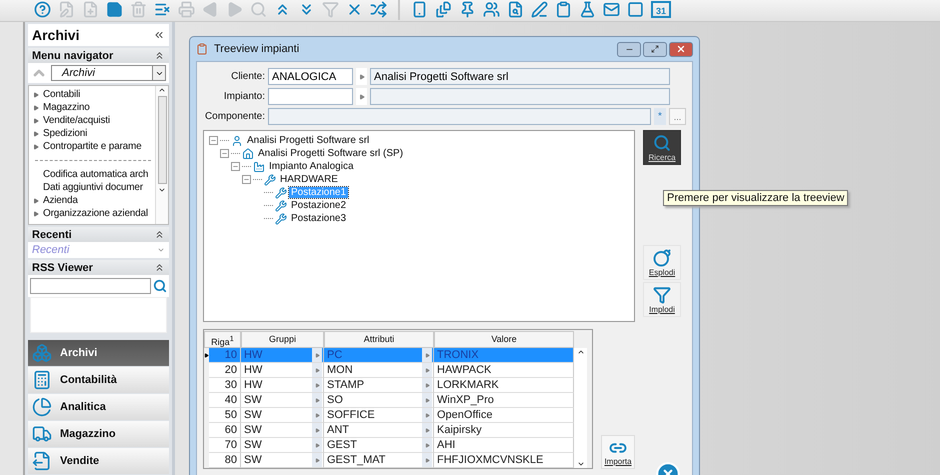  What do you see at coordinates (419, 9) in the screenshot?
I see `phone-icon` at bounding box center [419, 9].